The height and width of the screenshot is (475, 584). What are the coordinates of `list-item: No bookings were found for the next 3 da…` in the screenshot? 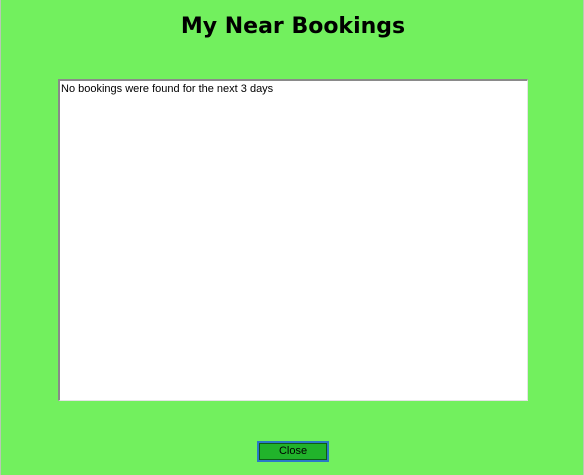 It's located at (293, 89).